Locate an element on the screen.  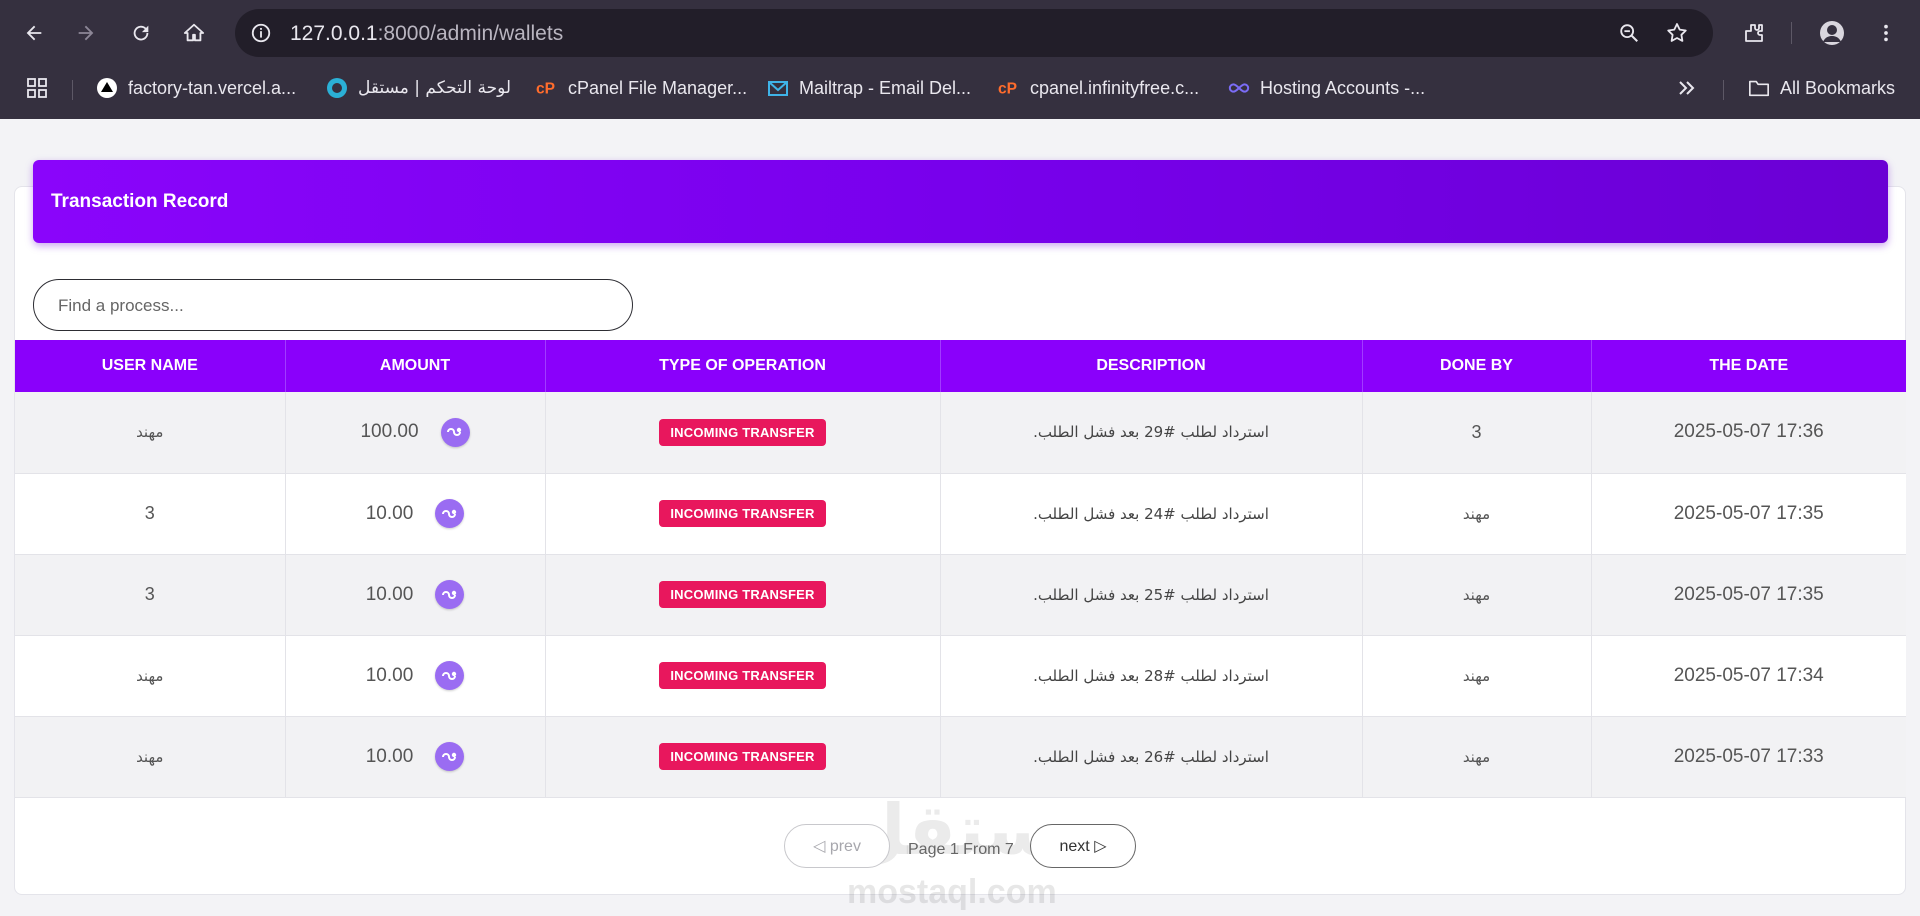
site-info-icon is located at coordinates (261, 33).